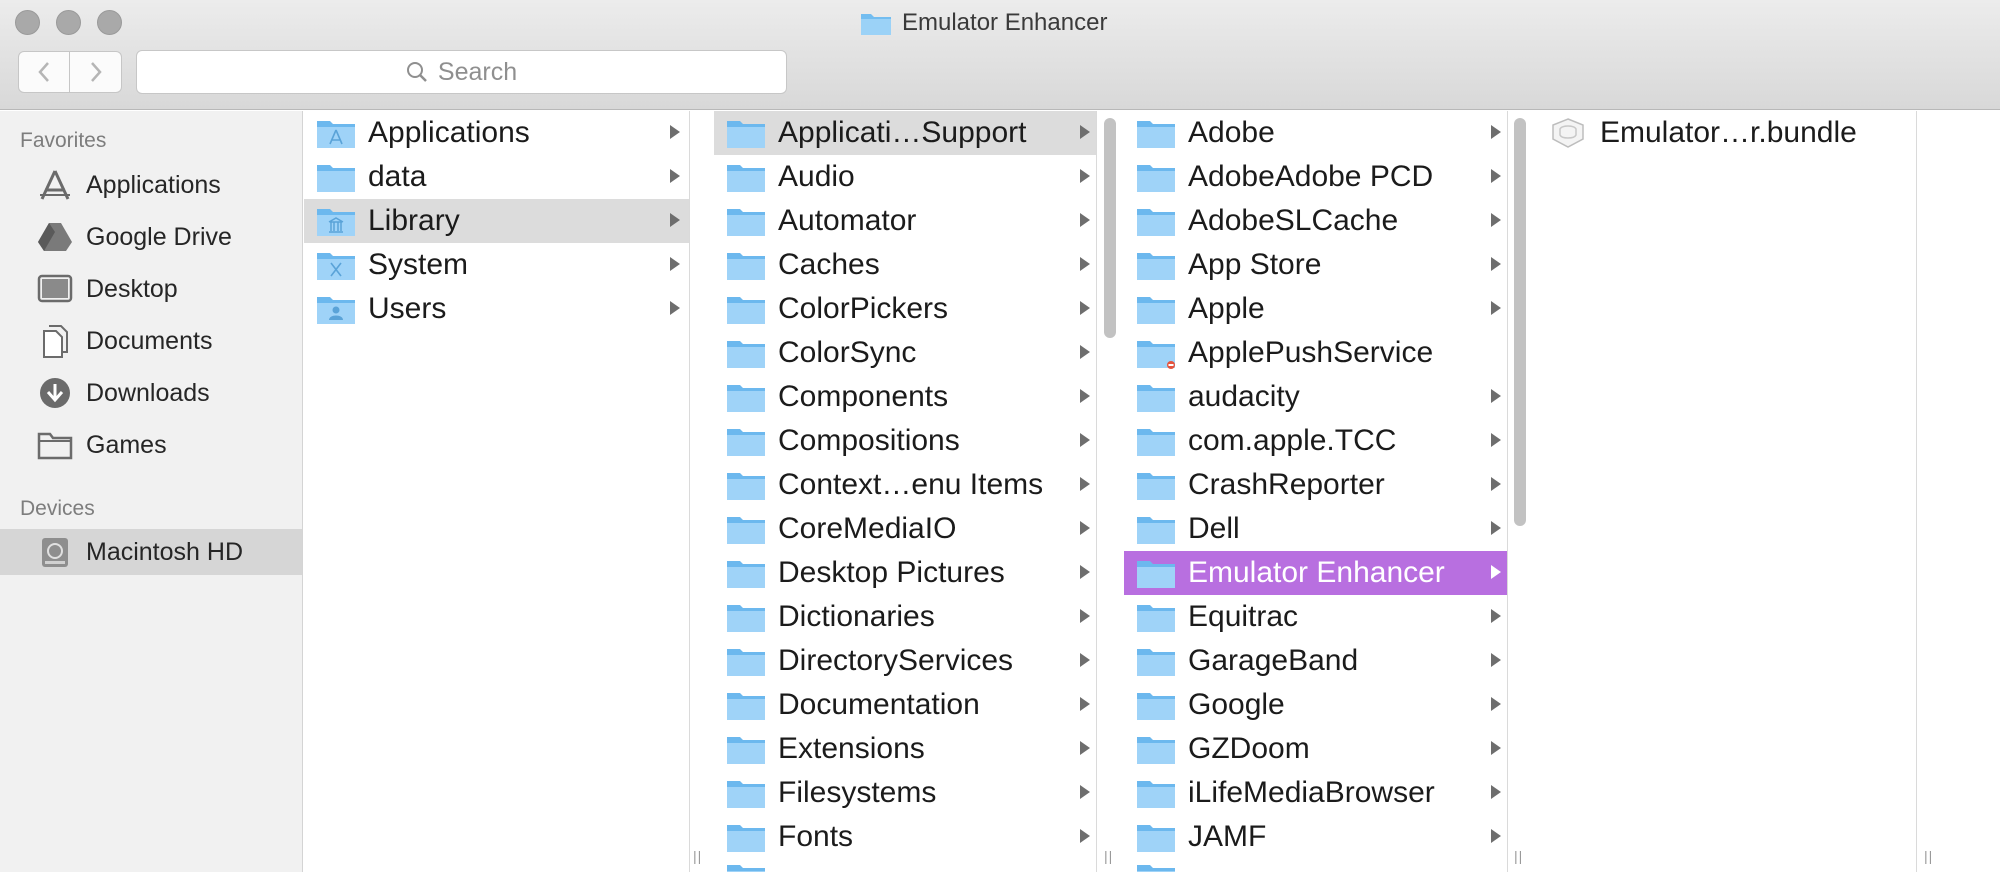 This screenshot has width=2000, height=872. What do you see at coordinates (151, 289) in the screenshot?
I see `sidebar-item-desktop: Desktop` at bounding box center [151, 289].